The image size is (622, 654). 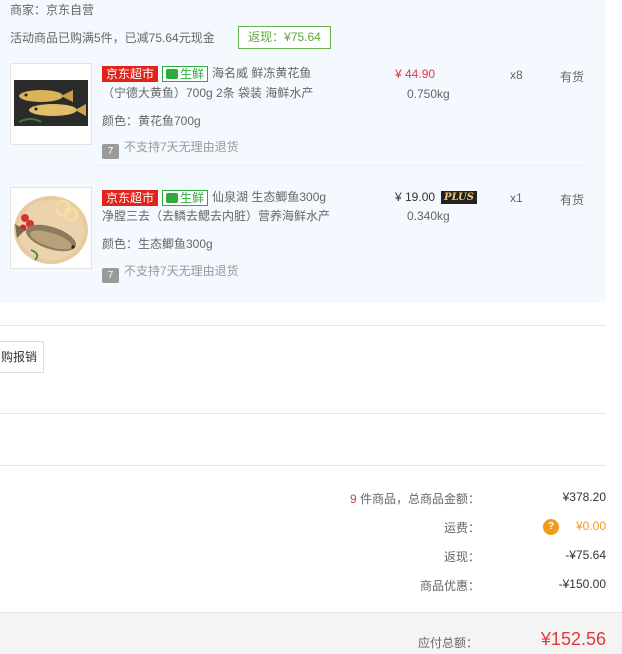 What do you see at coordinates (262, 73) in the screenshot?
I see `product-title-line1: 海名威 鲜冻黄花鱼` at bounding box center [262, 73].